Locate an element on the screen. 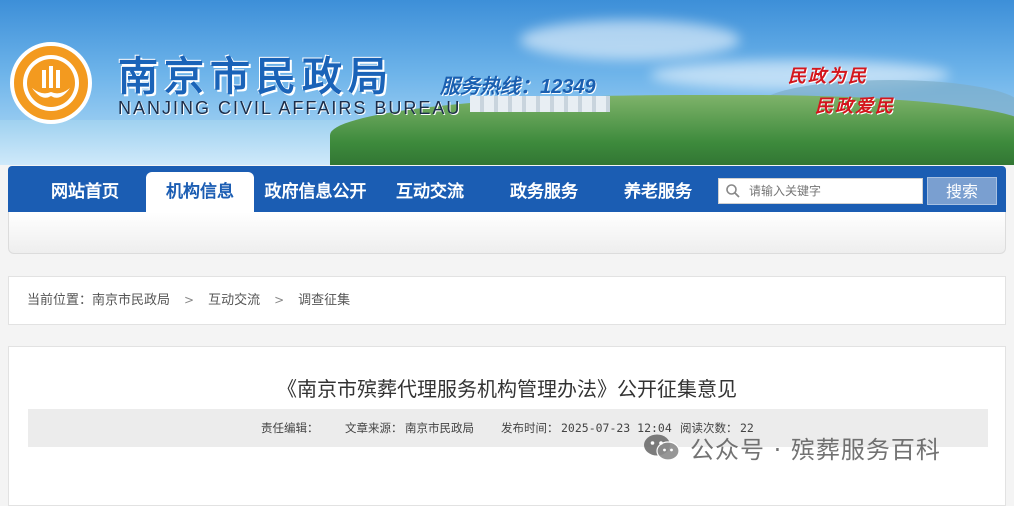 This screenshot has height=506, width=1014. watermark-text: 公众号 · 殡葬服务百科 is located at coordinates (815, 450).